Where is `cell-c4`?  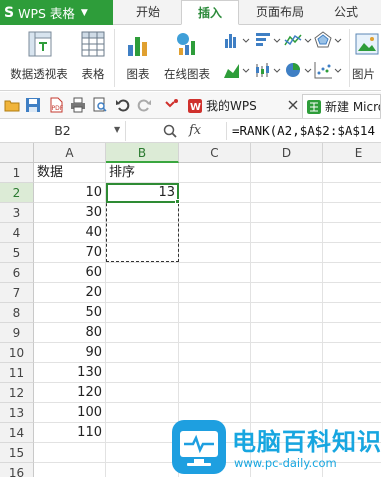
cell-c4 is located at coordinates (215, 233).